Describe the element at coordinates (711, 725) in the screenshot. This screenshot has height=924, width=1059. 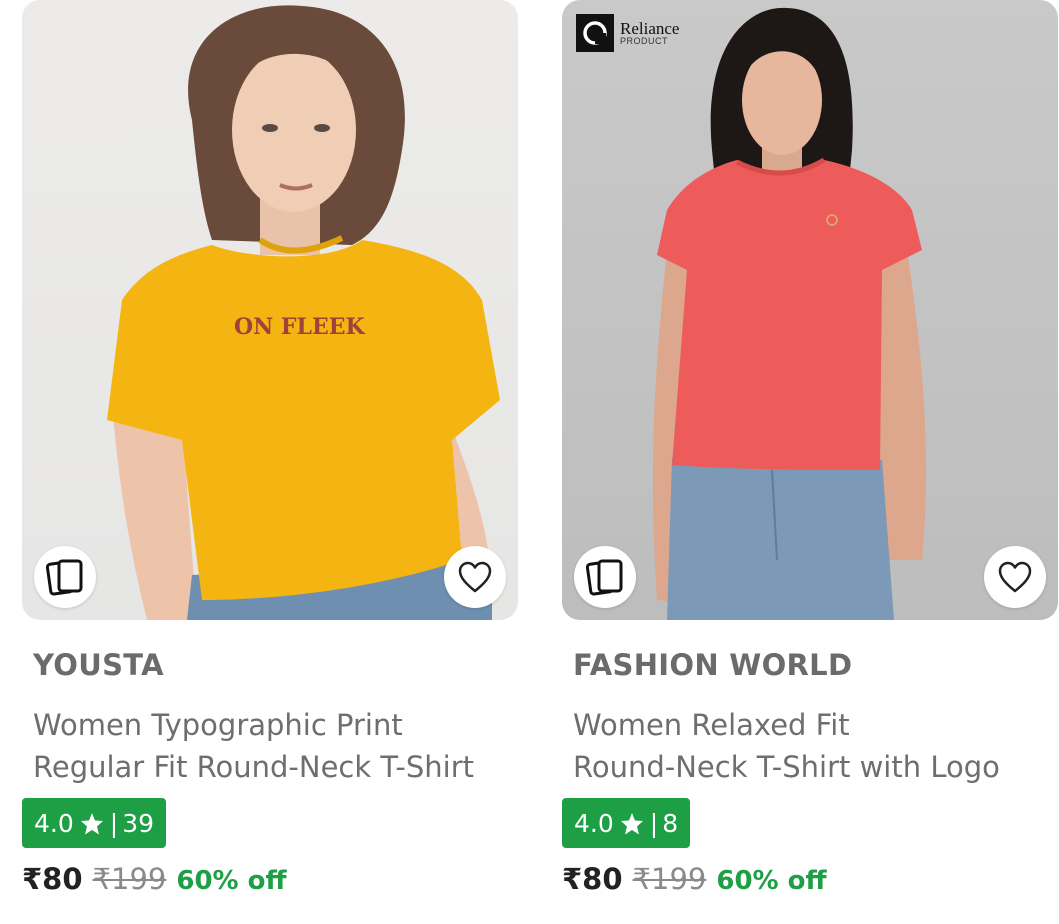
I see `product-title-line1: Women Relaxed Fit` at that location.